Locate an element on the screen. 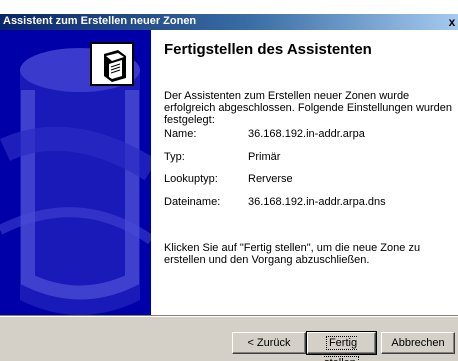 The height and width of the screenshot is (361, 458). setting-label: Name: is located at coordinates (180, 134).